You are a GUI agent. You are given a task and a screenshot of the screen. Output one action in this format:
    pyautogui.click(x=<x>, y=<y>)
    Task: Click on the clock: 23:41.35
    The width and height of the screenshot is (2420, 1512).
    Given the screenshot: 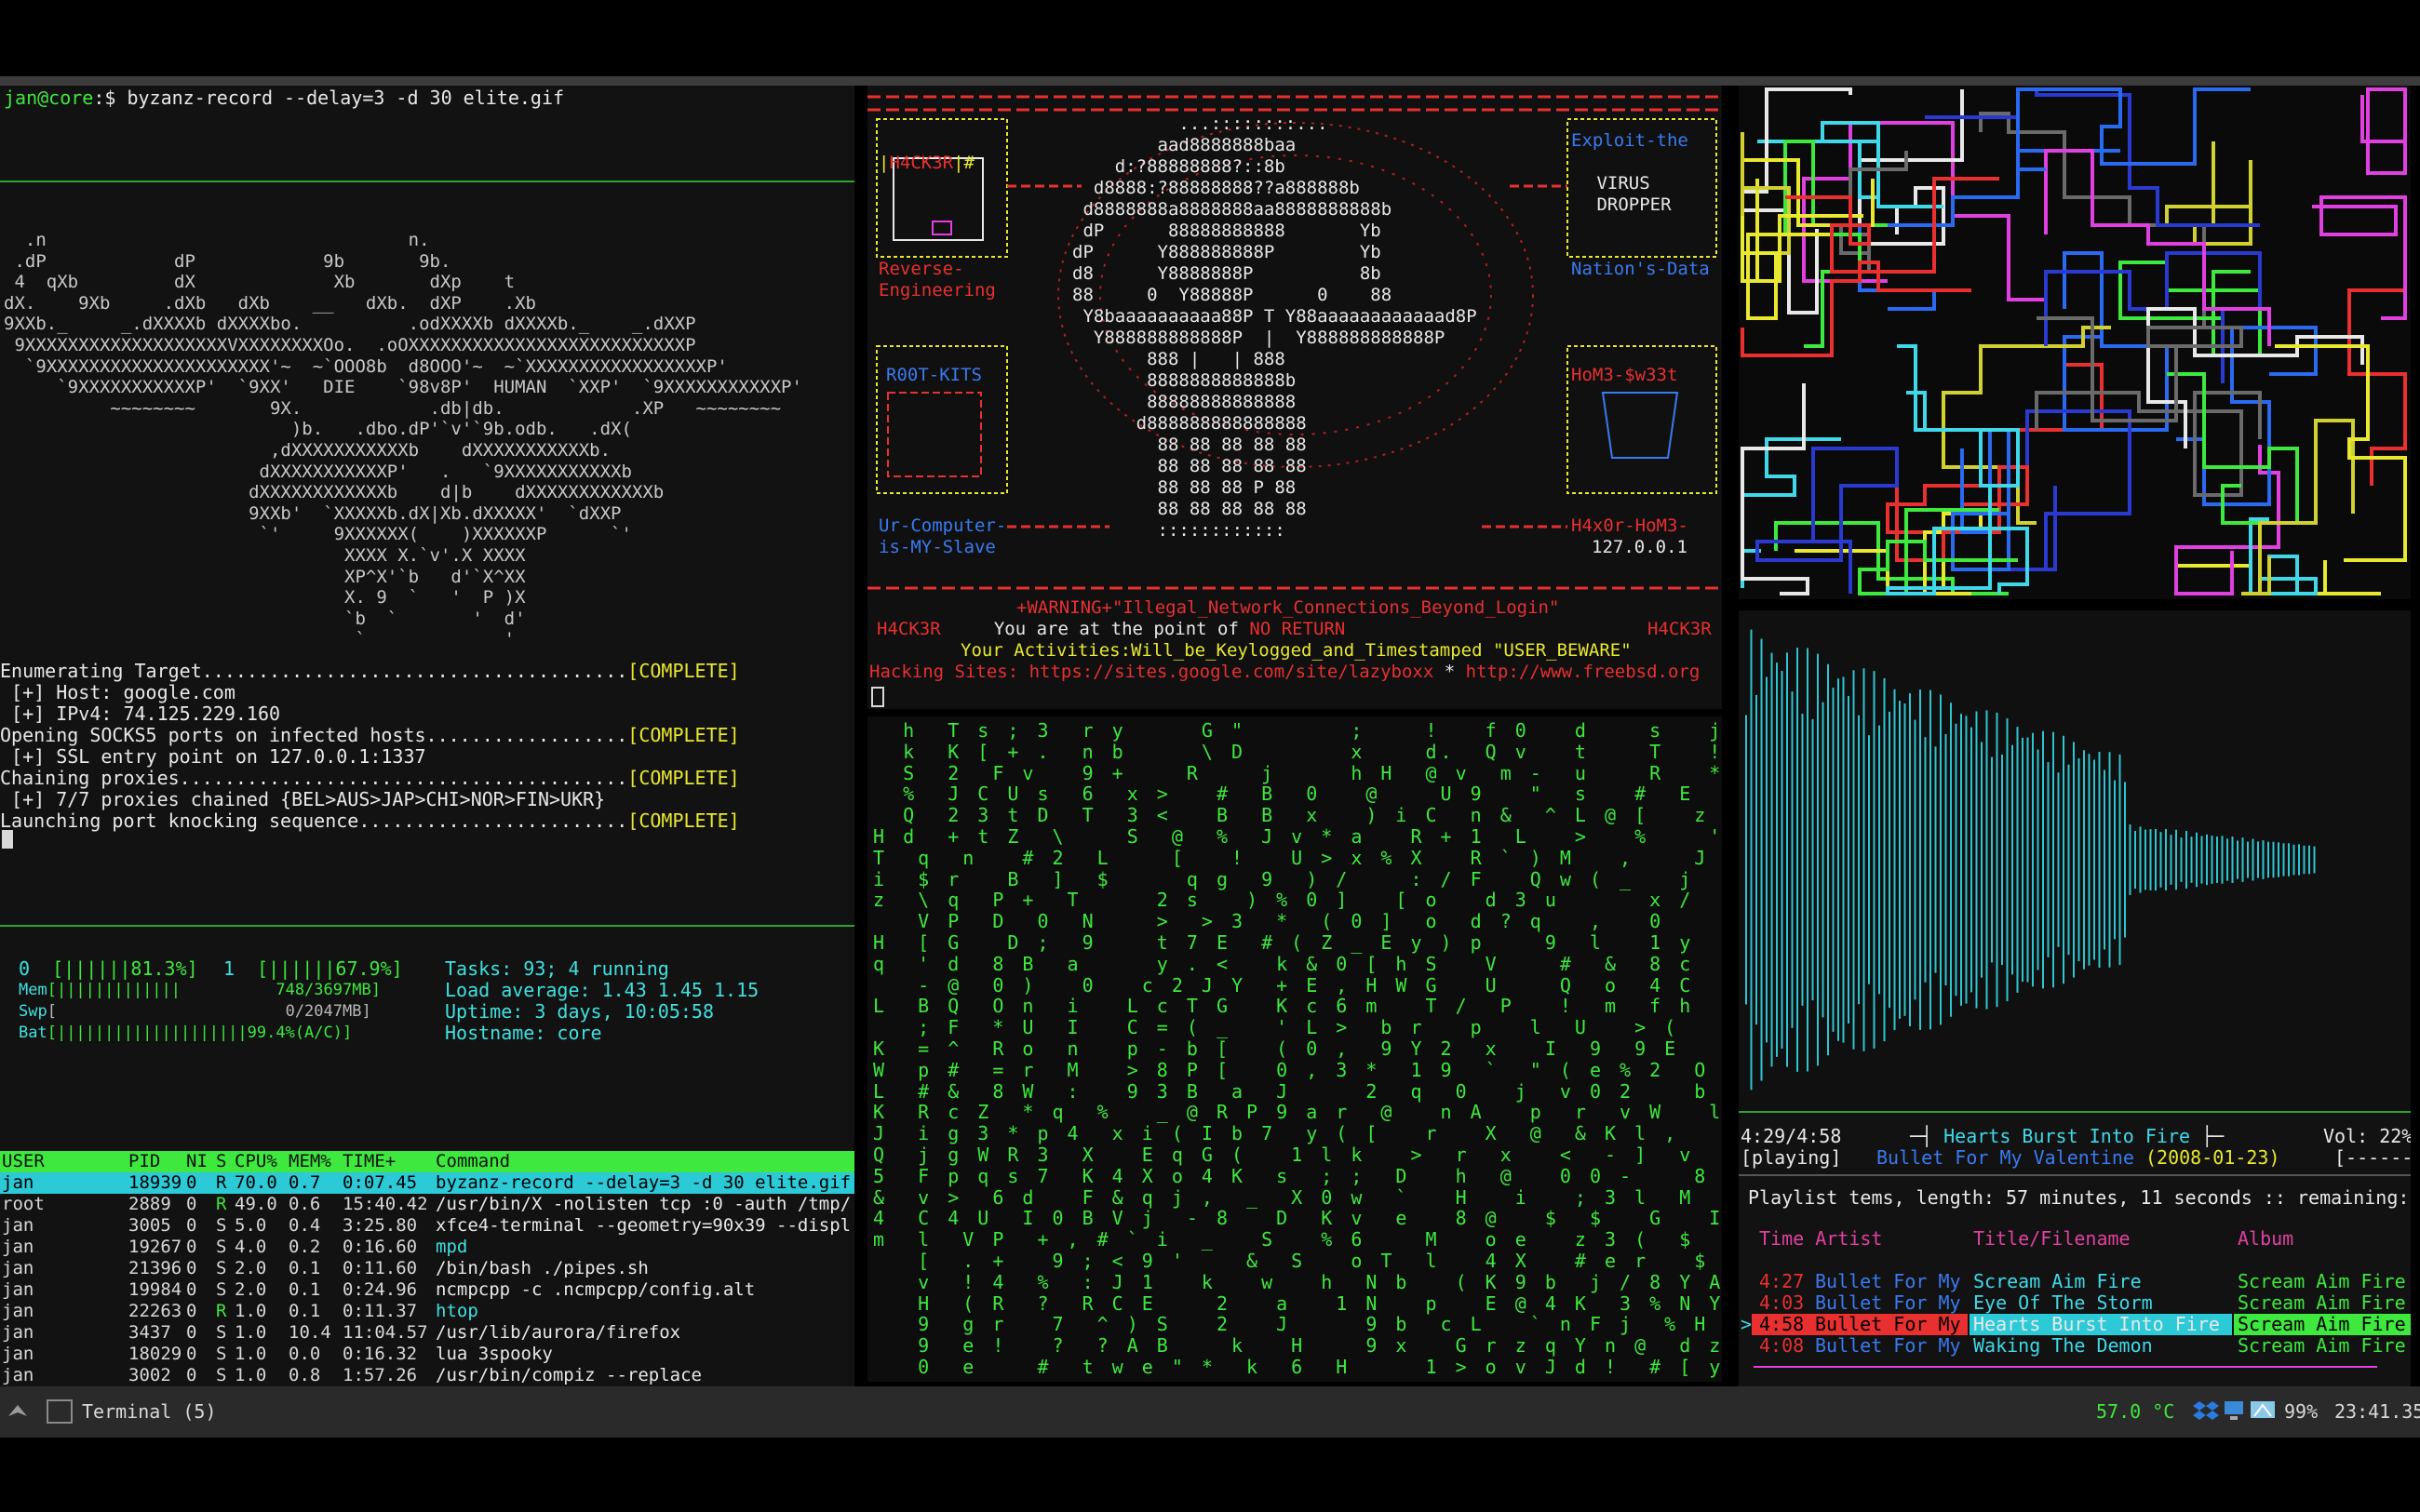 What is the action you would take?
    pyautogui.click(x=2377, y=1412)
    